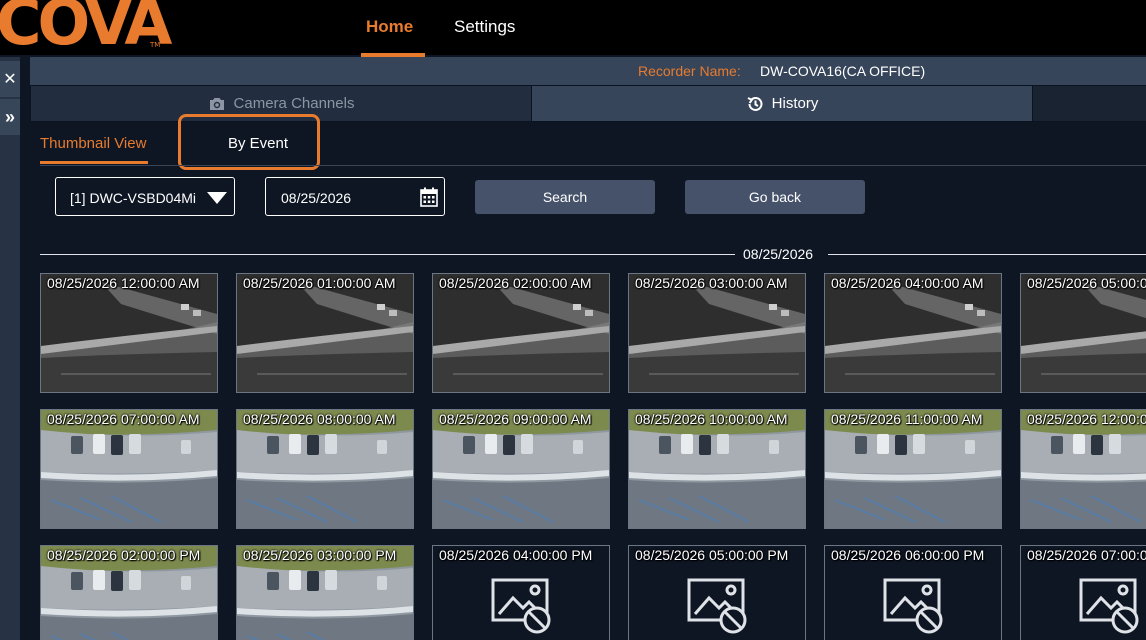 This screenshot has height=640, width=1146. I want to click on trademark-mark: TM, so click(155, 45).